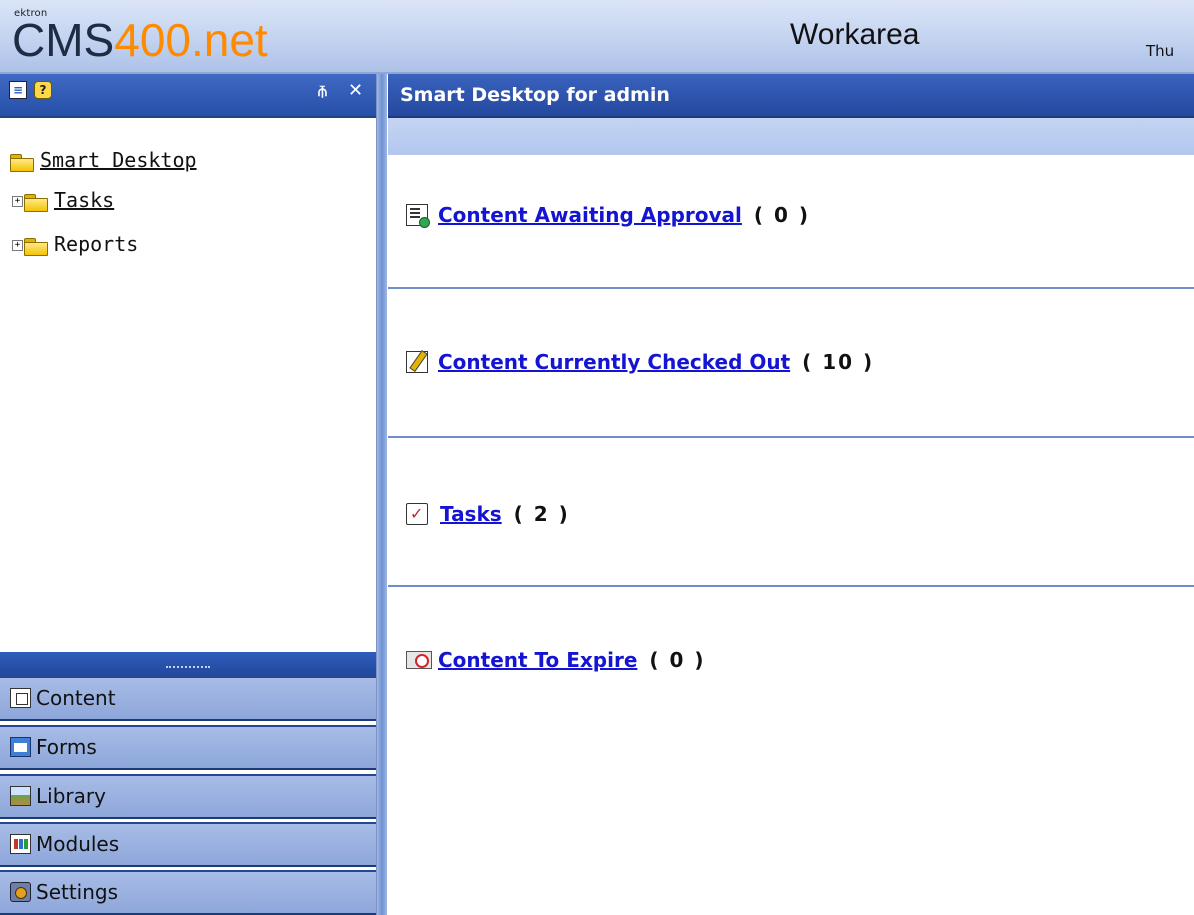 Image resolution: width=1194 pixels, height=915 pixels. Describe the element at coordinates (84, 200) in the screenshot. I see `tree-item-label: Tasks` at that location.